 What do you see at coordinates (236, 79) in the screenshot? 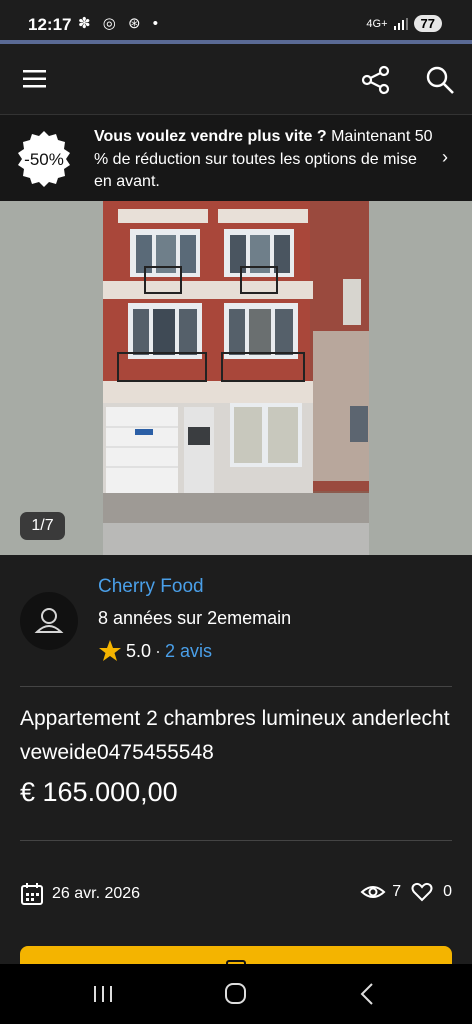
I see `app-bar` at bounding box center [236, 79].